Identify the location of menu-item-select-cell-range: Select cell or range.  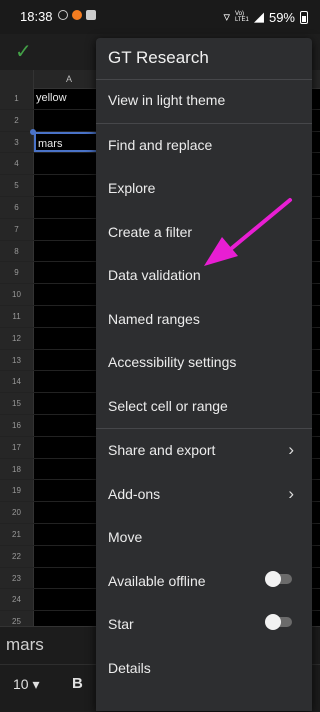
(204, 406).